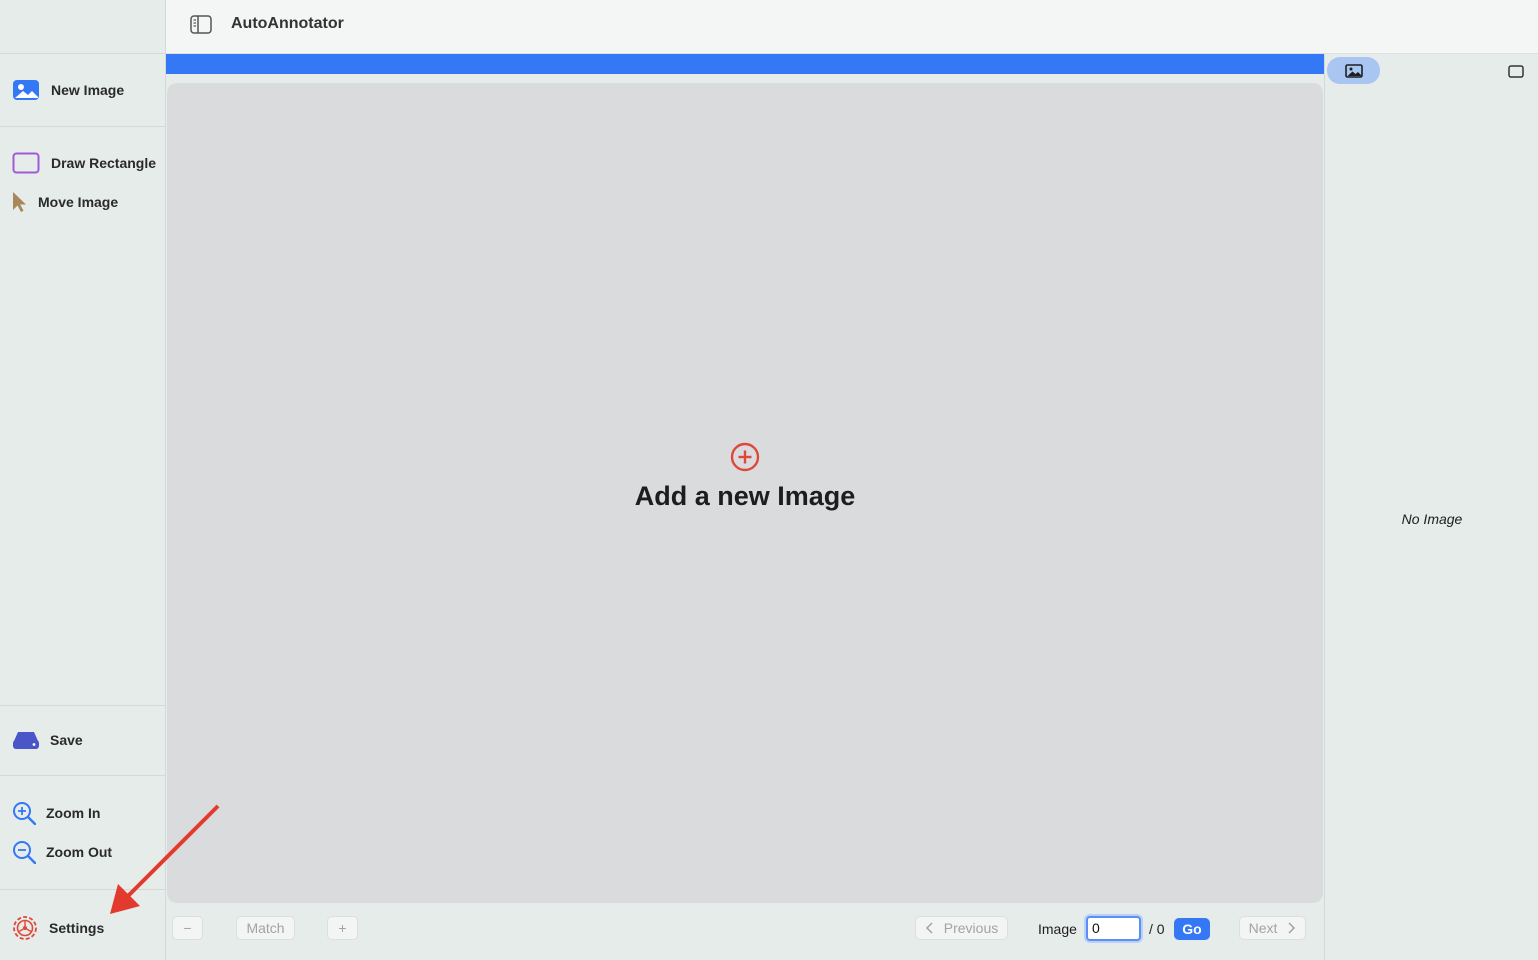 The width and height of the screenshot is (1538, 960). I want to click on right-panel: No Image, so click(1431, 507).